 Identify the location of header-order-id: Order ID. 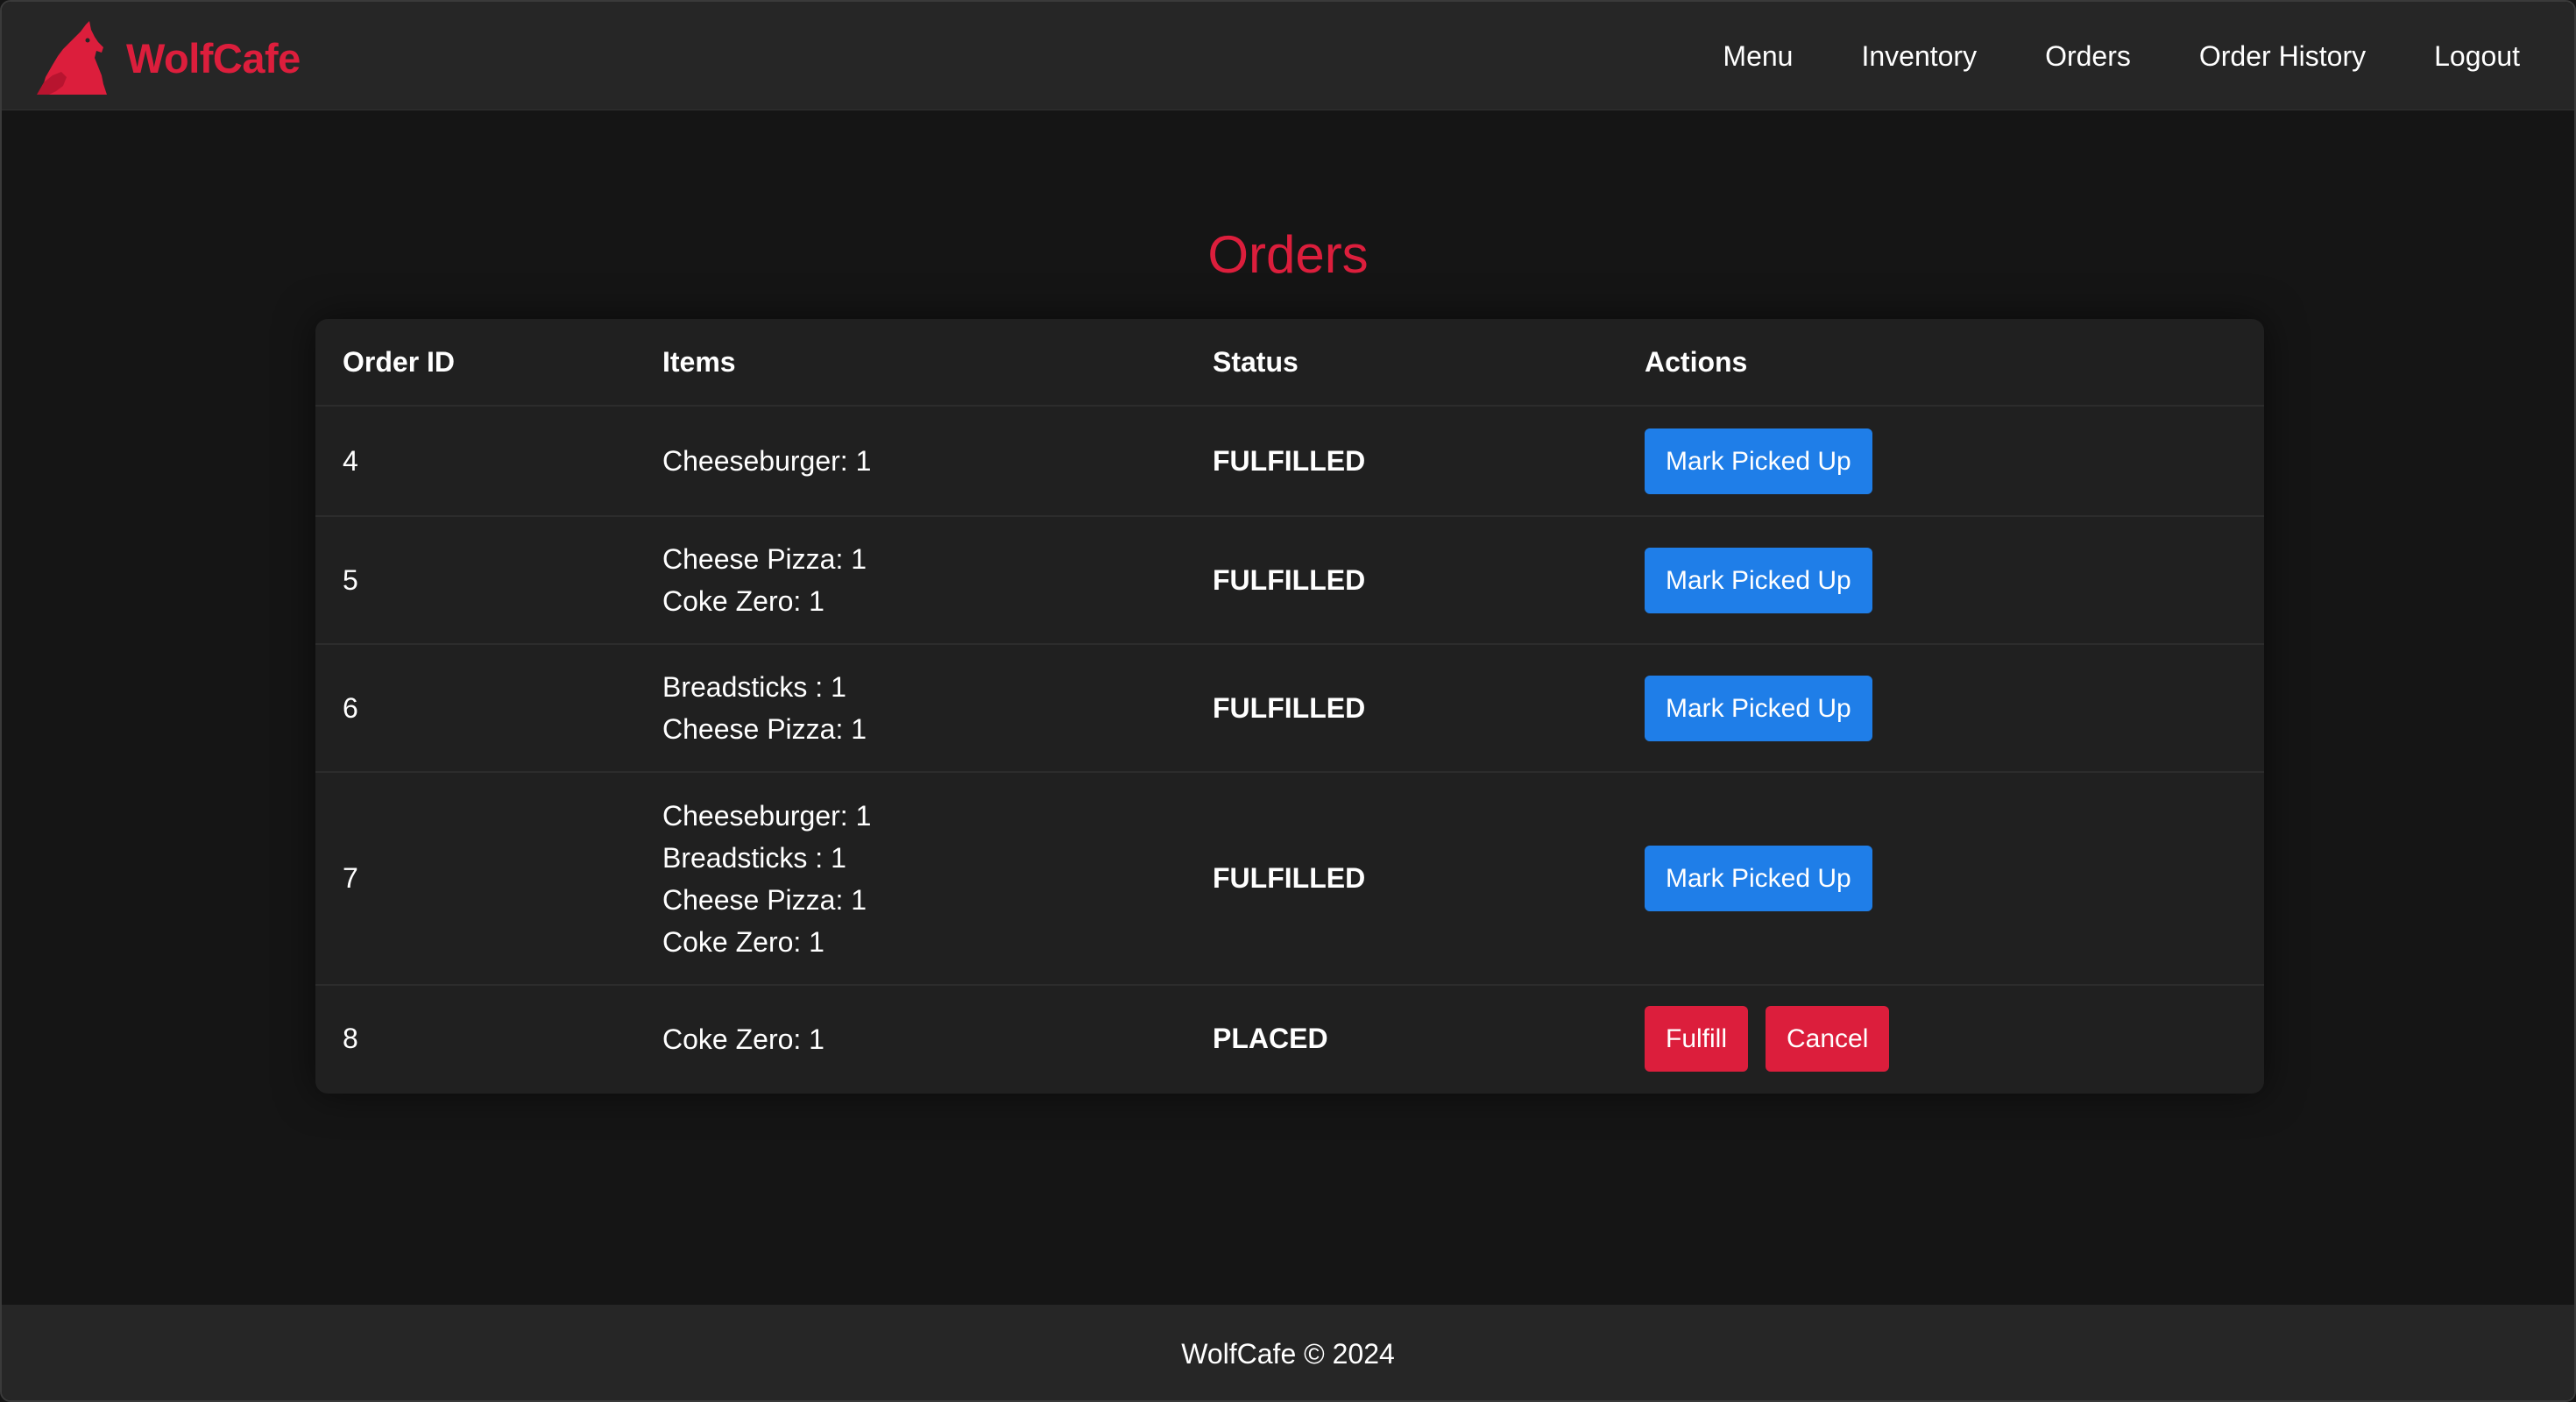
(488, 363).